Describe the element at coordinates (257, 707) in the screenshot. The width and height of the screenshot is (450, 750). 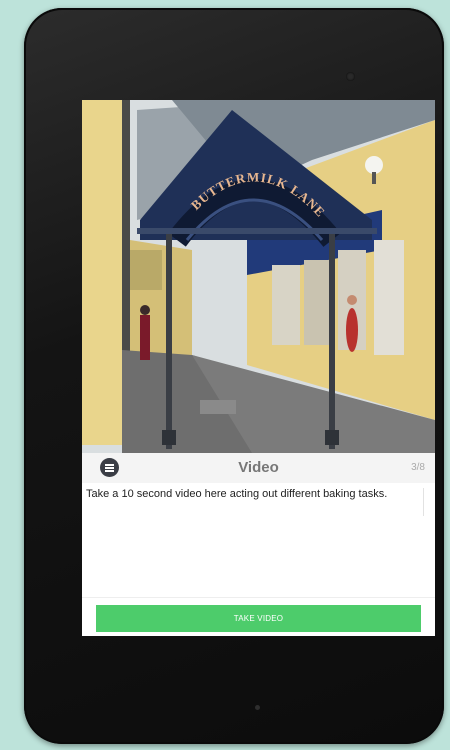
I see `home-indicator` at that location.